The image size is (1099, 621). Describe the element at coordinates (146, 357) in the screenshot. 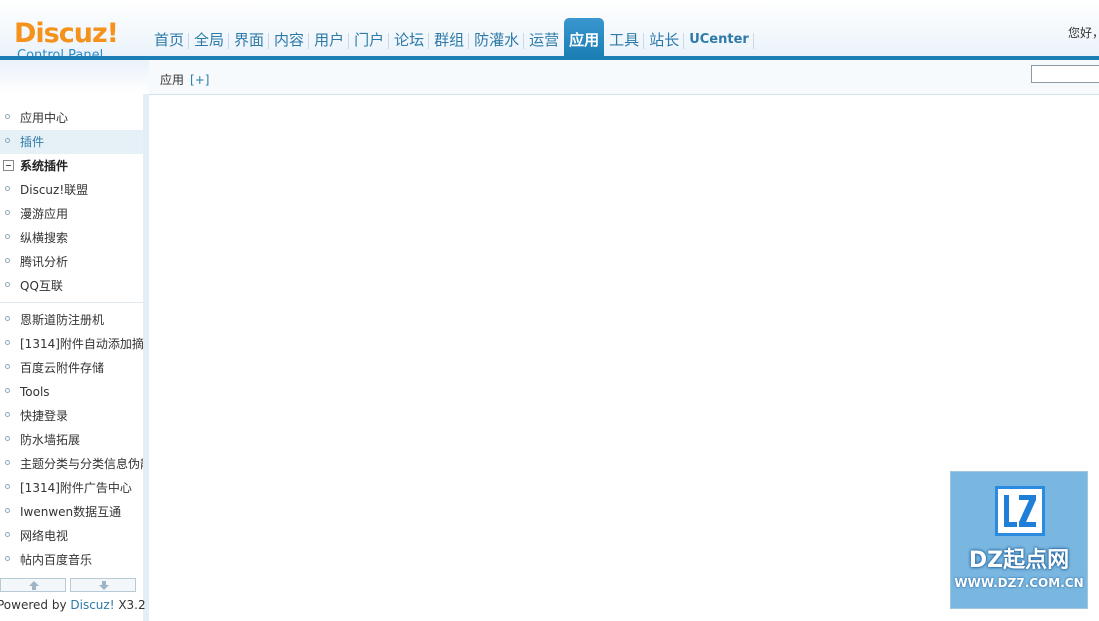

I see `sidebar-border` at that location.